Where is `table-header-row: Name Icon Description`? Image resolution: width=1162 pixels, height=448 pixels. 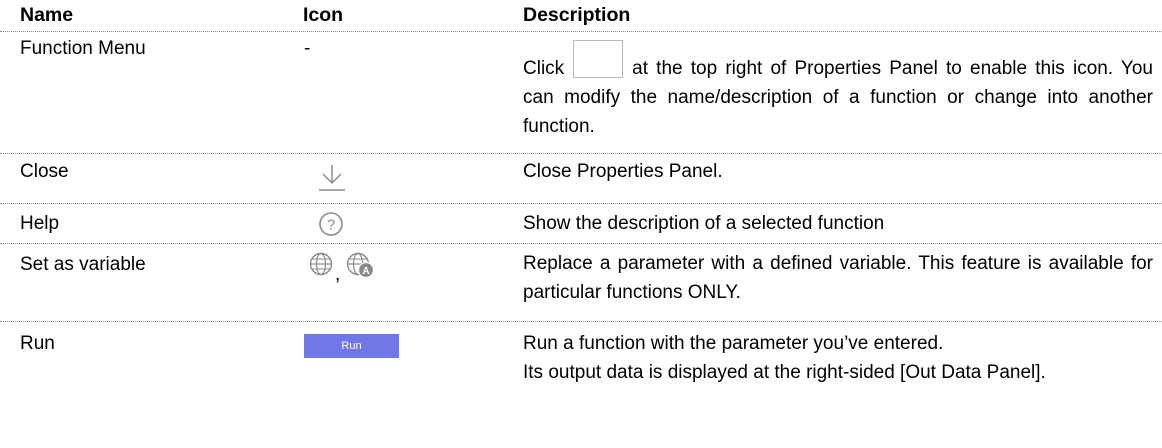 table-header-row: Name Icon Description is located at coordinates (581, 16).